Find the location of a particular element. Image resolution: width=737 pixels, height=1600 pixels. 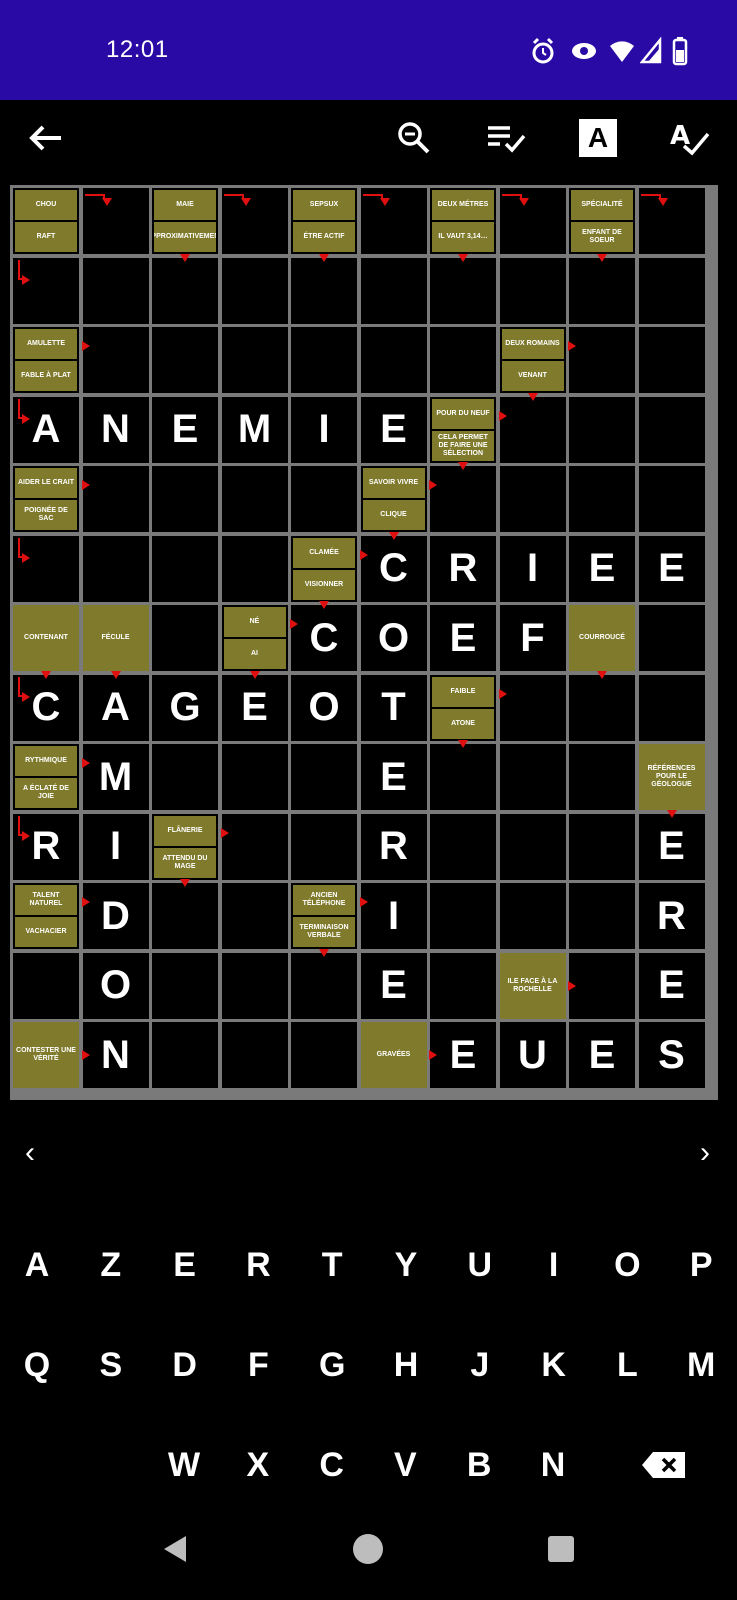

spellcheck-button: A is located at coordinates (690, 138).